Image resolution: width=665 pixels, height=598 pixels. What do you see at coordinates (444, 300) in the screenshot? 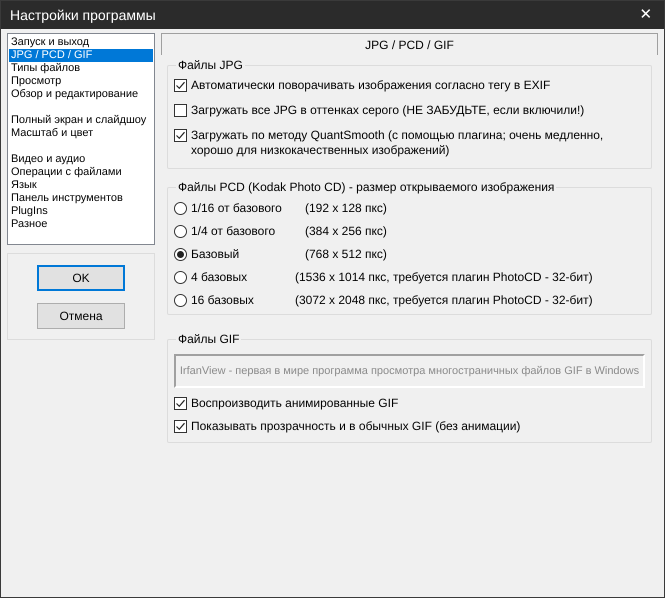
I see `size-detail: (3072 x 2048 пкс, требуется плагин PhotoCD - 32-бит)` at bounding box center [444, 300].